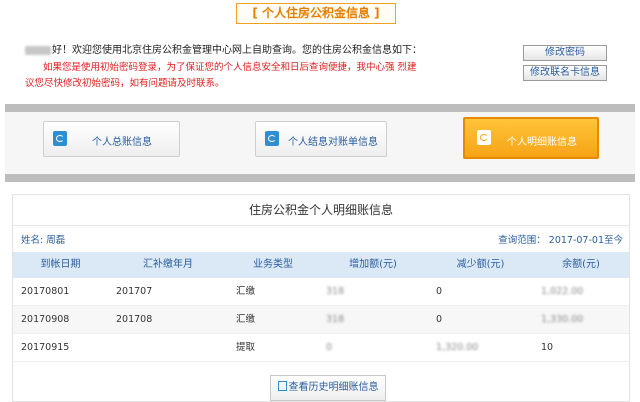 Image resolution: width=640 pixels, height=402 pixels. I want to click on column-header: 业务类型, so click(273, 264).